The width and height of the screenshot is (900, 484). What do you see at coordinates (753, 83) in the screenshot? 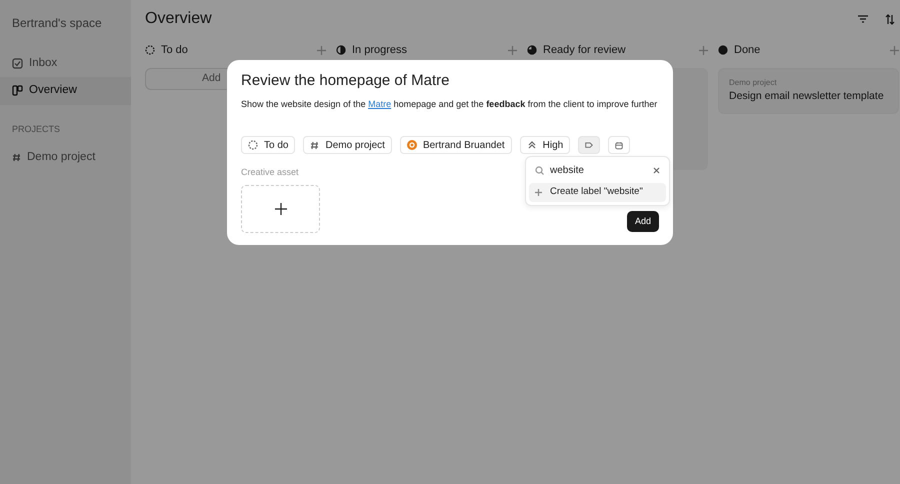
I see `card-project: Demo project` at bounding box center [753, 83].